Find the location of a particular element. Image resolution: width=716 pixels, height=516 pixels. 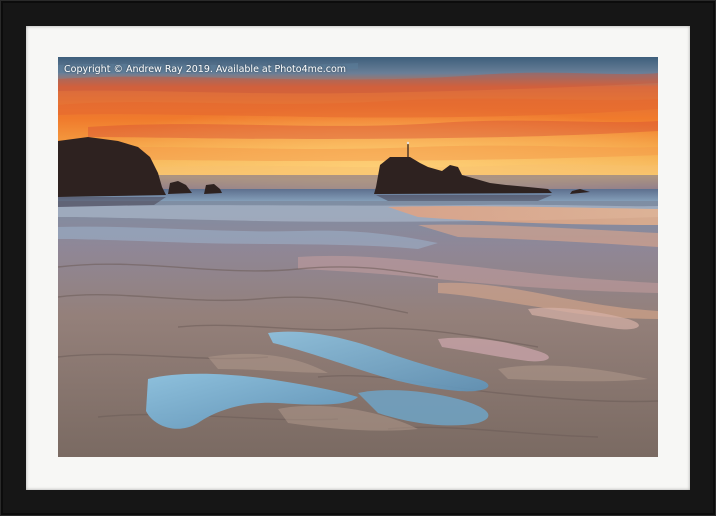

flagpole-top is located at coordinates (408, 143).